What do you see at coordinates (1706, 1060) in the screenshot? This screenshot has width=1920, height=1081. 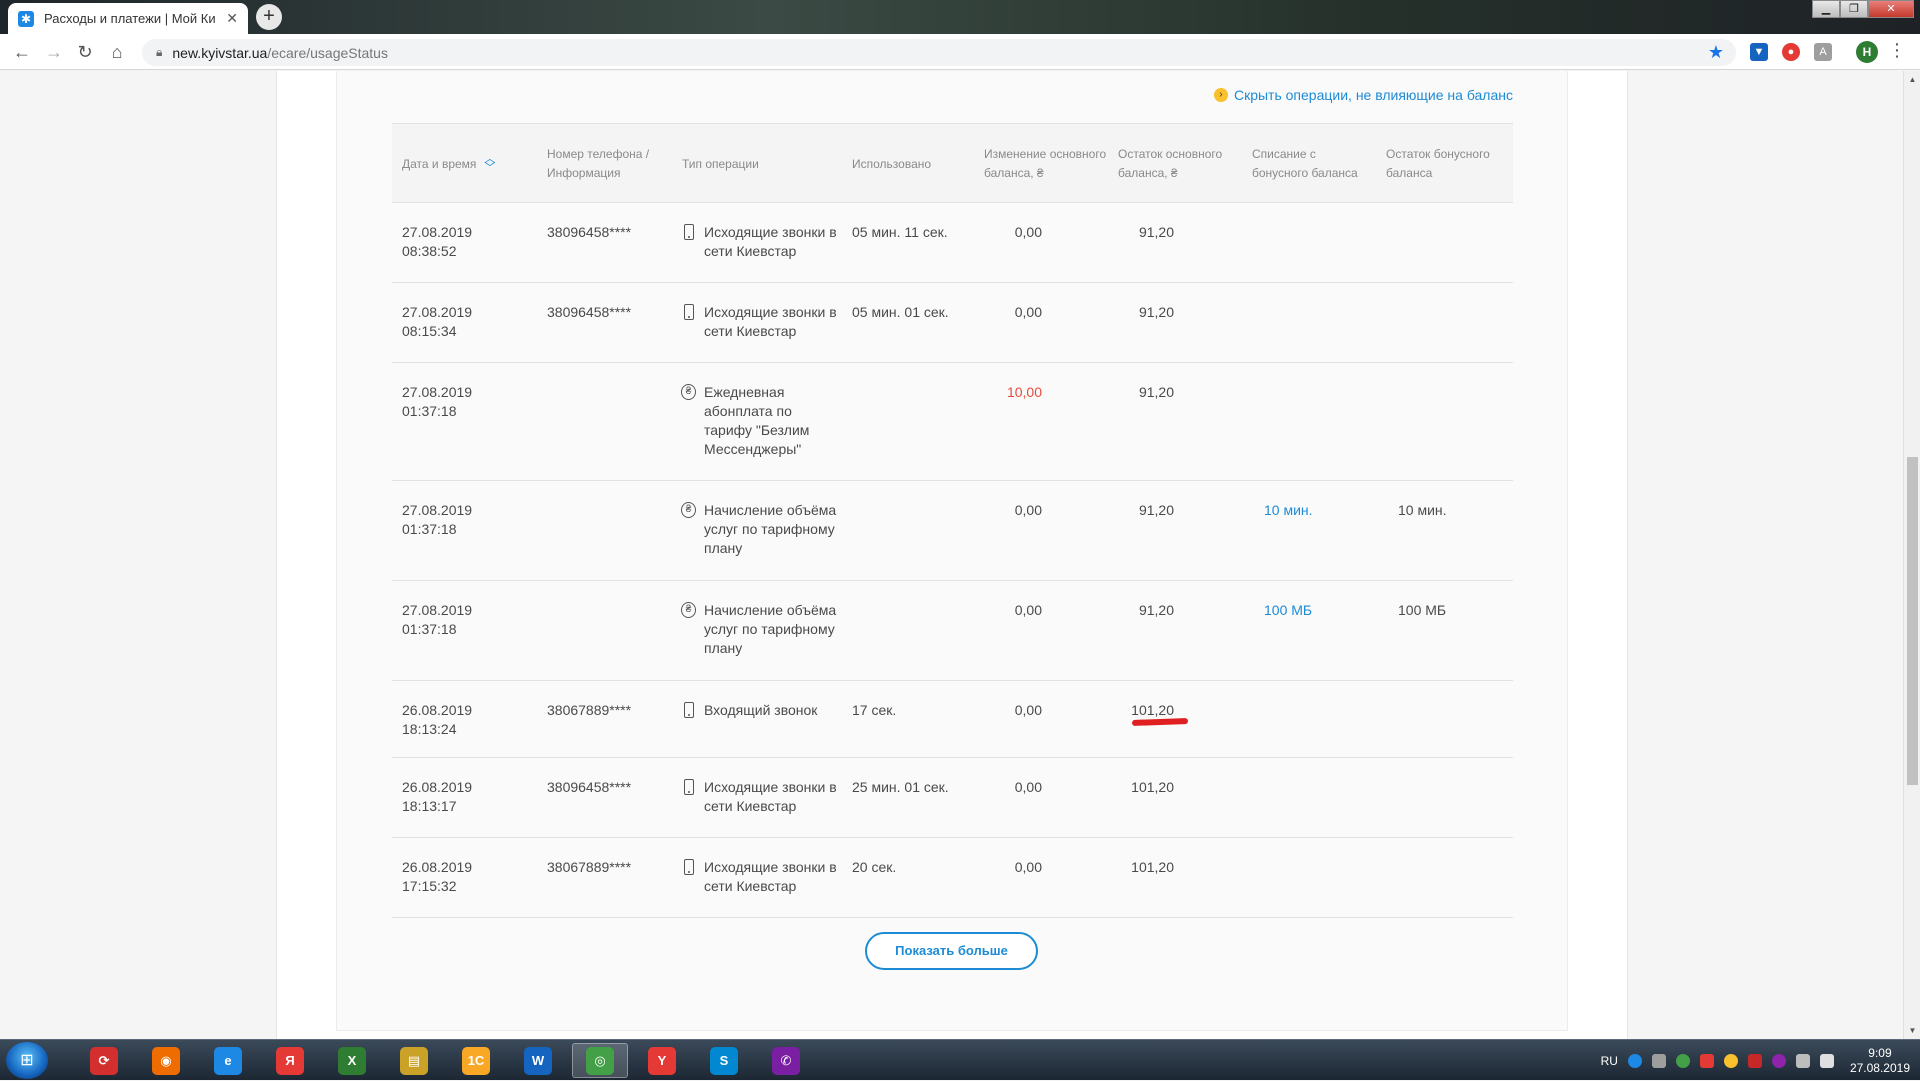 I see `tray-app-red-icon` at bounding box center [1706, 1060].